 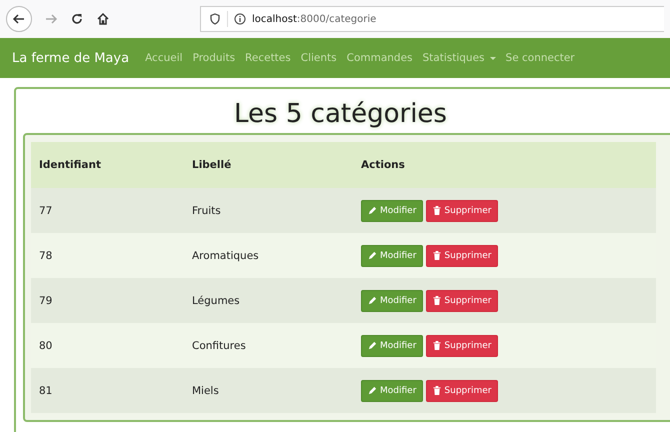 I want to click on column-header: Actions, so click(x=504, y=165).